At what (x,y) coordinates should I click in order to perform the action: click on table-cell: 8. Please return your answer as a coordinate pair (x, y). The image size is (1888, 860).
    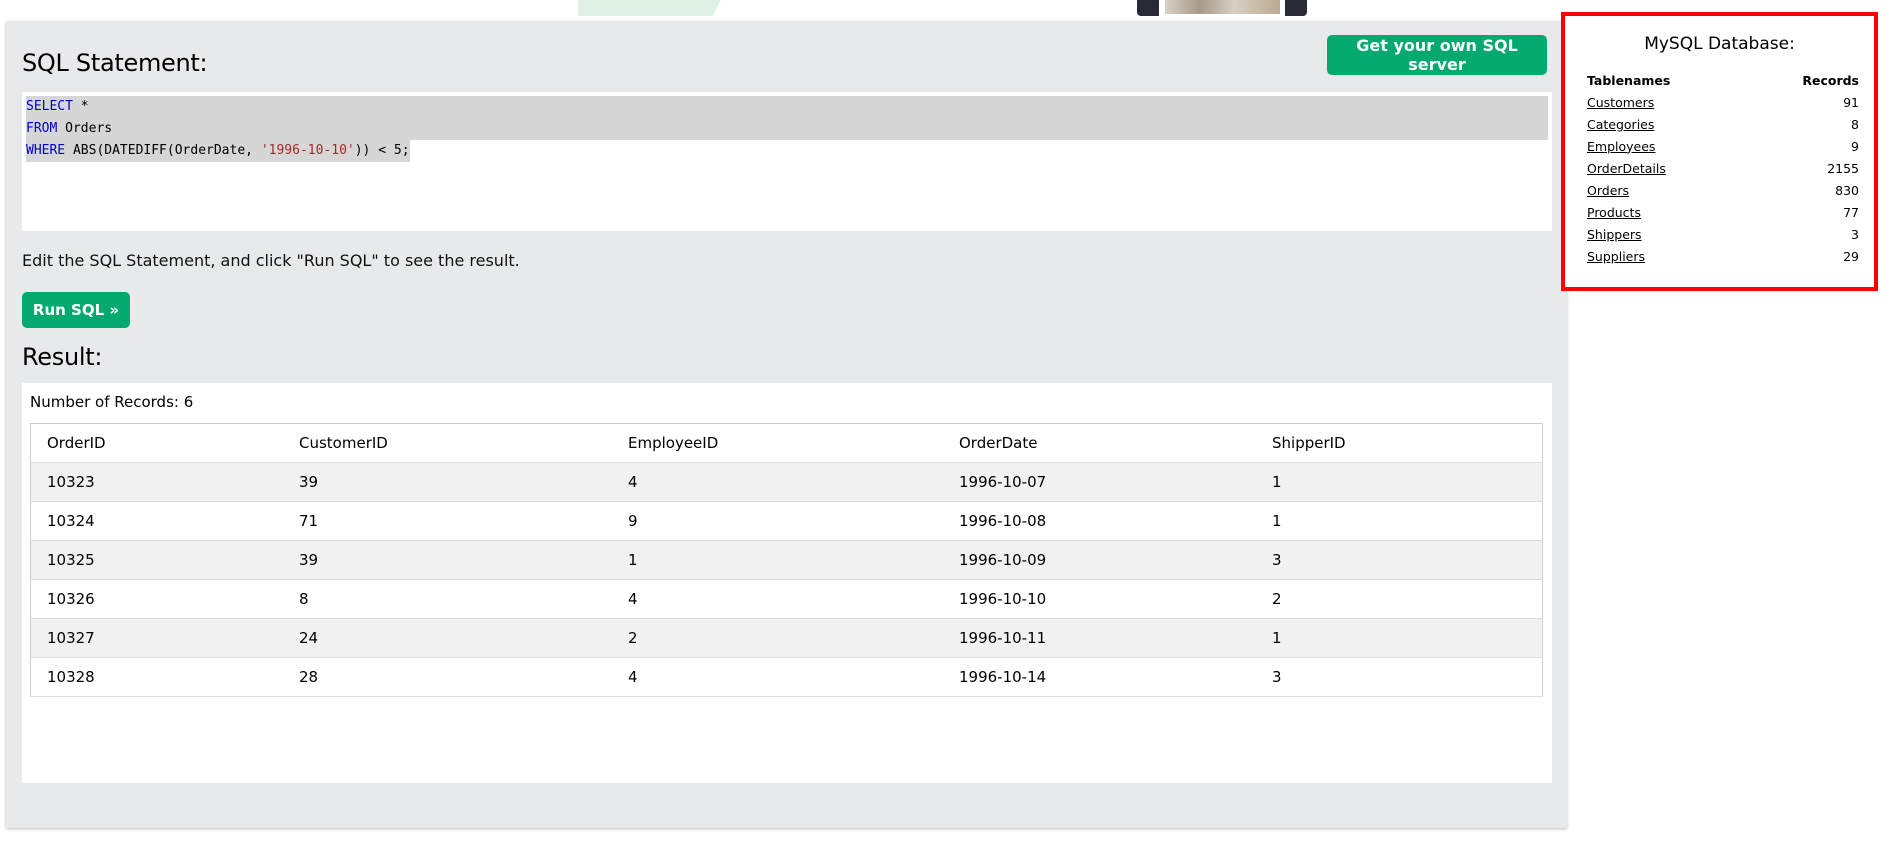
    Looking at the image, I should click on (447, 599).